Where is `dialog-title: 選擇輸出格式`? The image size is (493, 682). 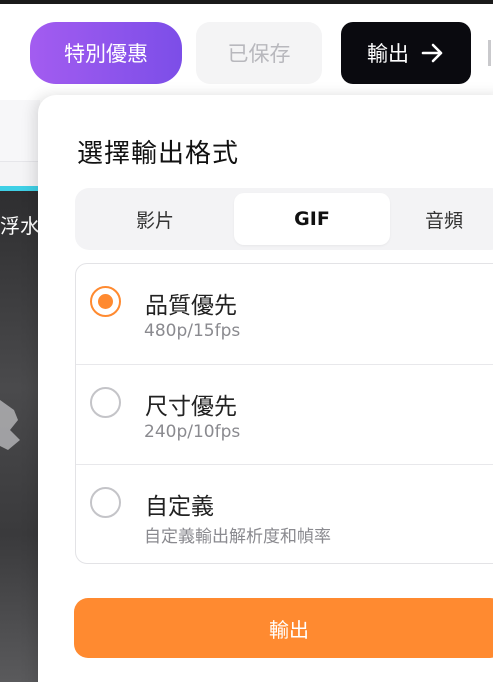 dialog-title: 選擇輸出格式 is located at coordinates (158, 154).